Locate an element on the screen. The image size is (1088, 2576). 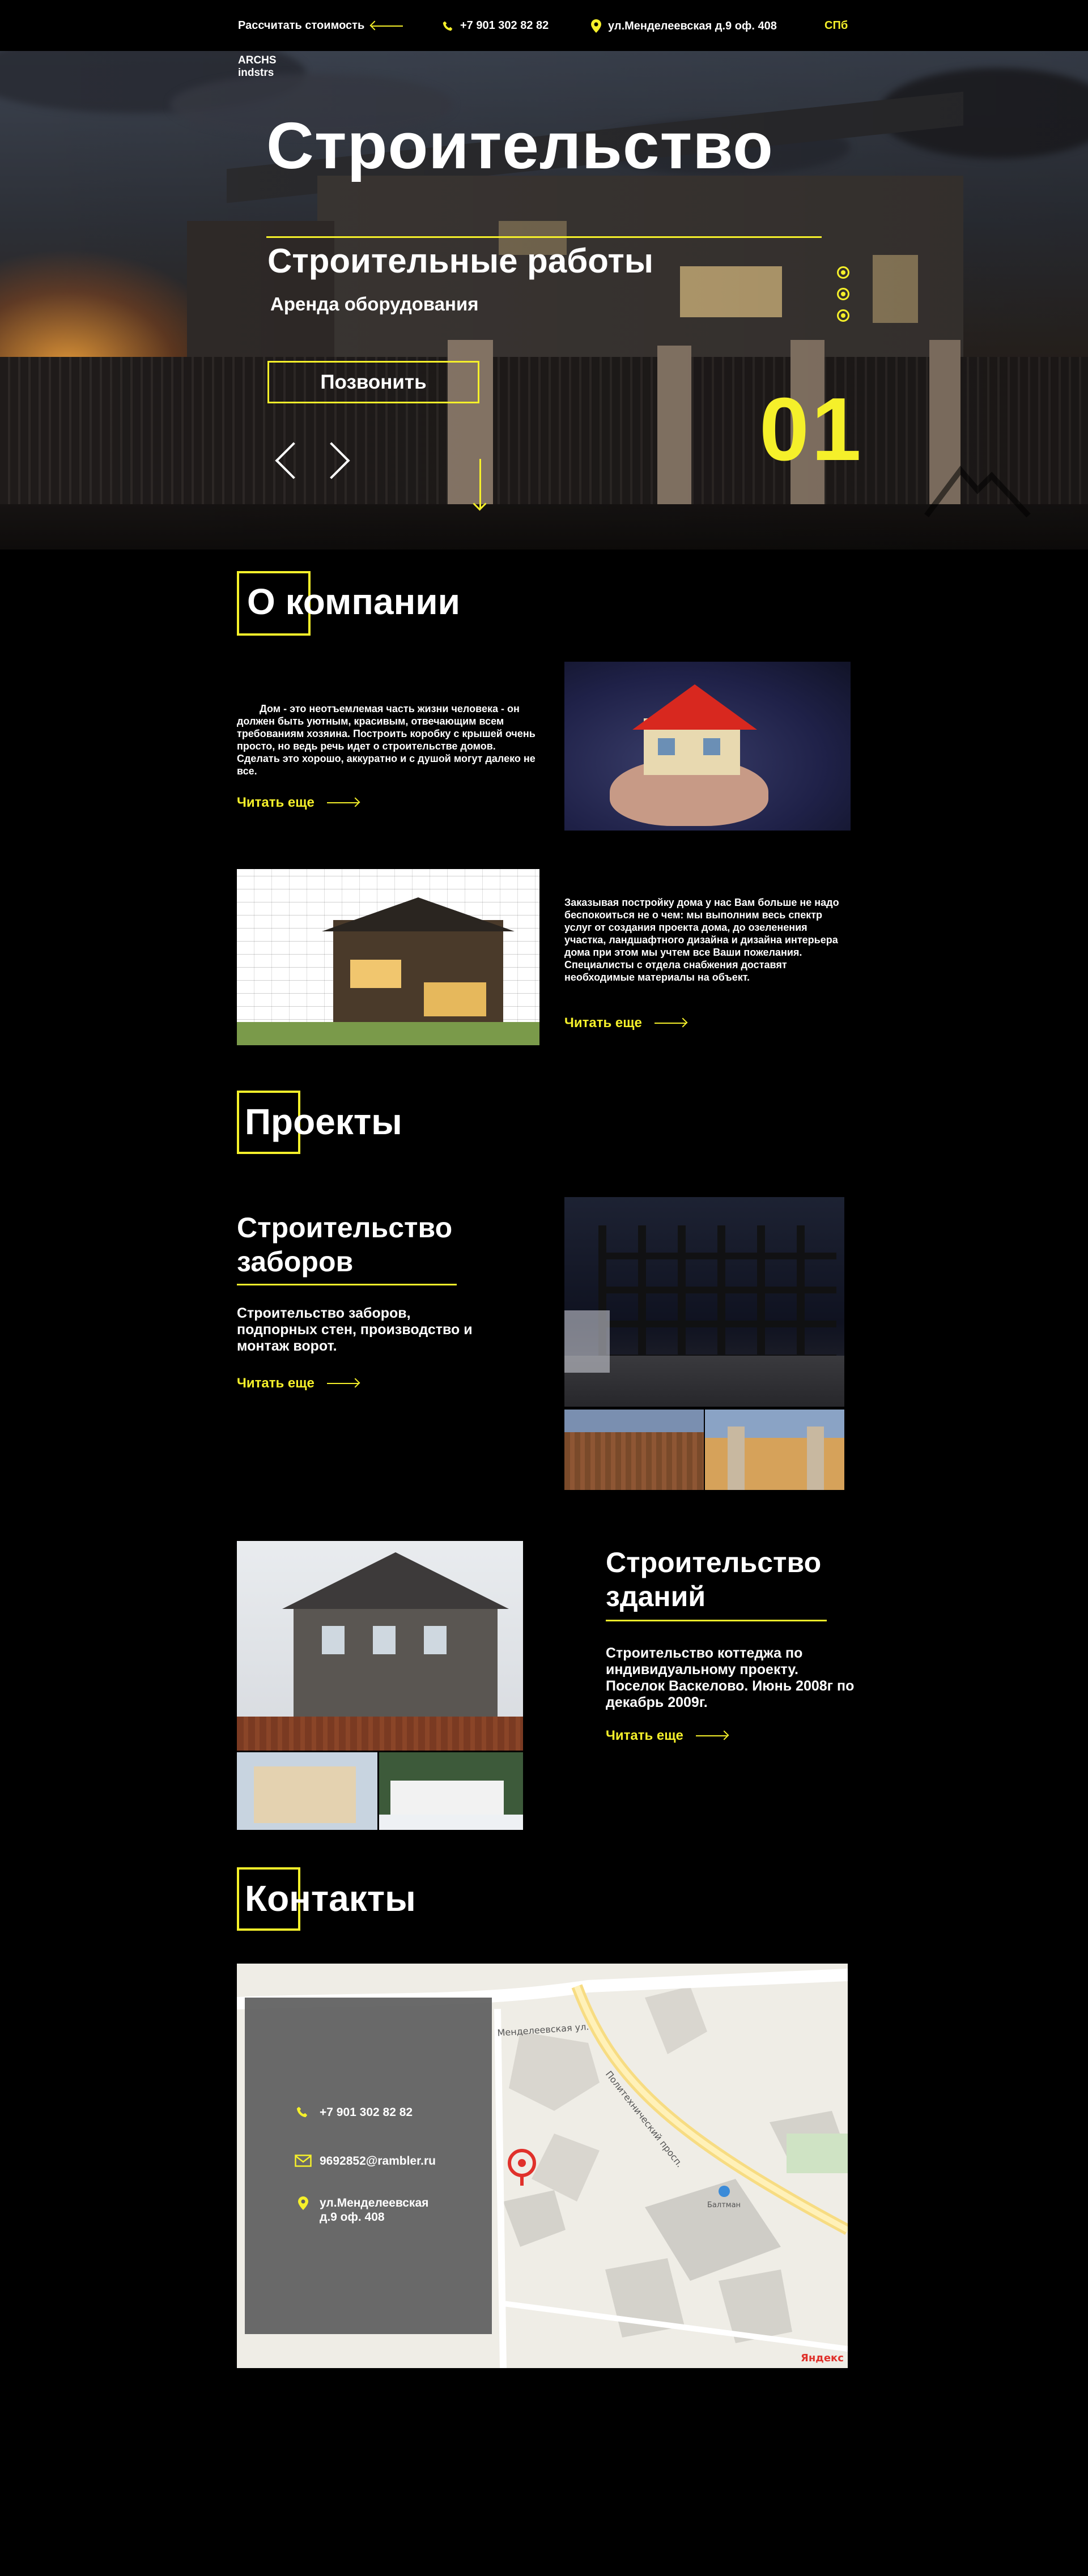
watermark-mountain-icon is located at coordinates (977, 492).